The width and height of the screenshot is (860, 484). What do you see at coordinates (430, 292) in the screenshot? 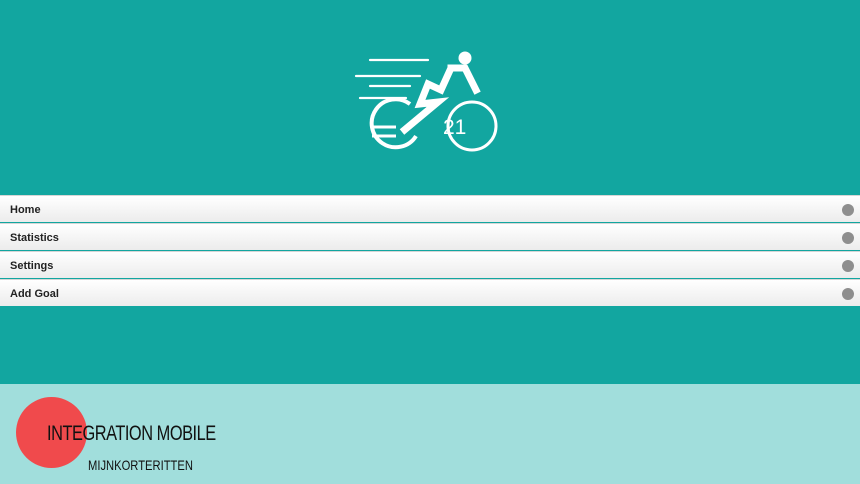
I see `menu-item-add-goal: Add Goal` at bounding box center [430, 292].